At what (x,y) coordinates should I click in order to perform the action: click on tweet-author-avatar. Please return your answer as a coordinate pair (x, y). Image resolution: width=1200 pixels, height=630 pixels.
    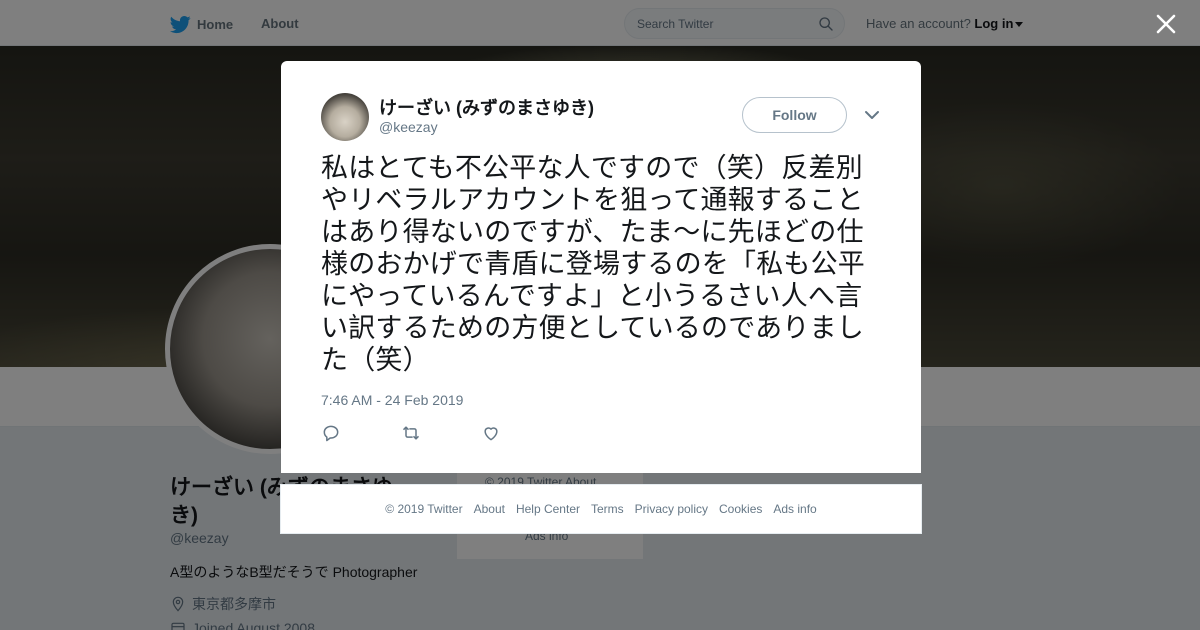
    Looking at the image, I should click on (345, 117).